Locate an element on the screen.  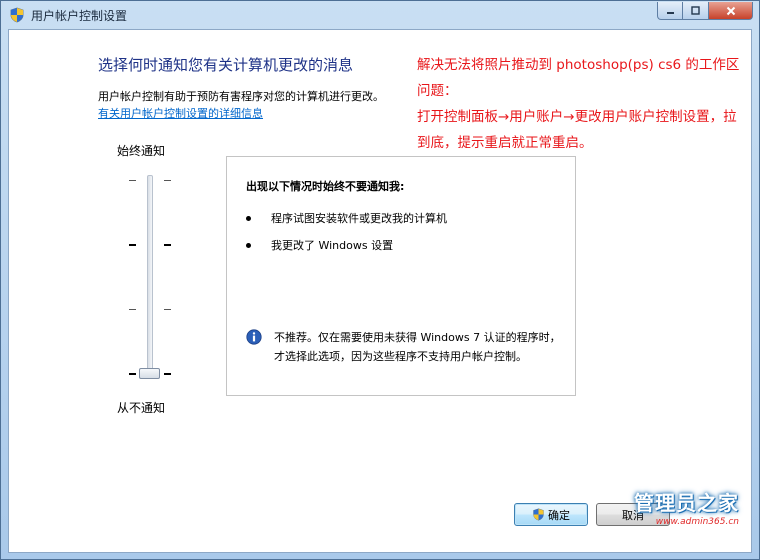
minimize-icon is located at coordinates (670, 13).